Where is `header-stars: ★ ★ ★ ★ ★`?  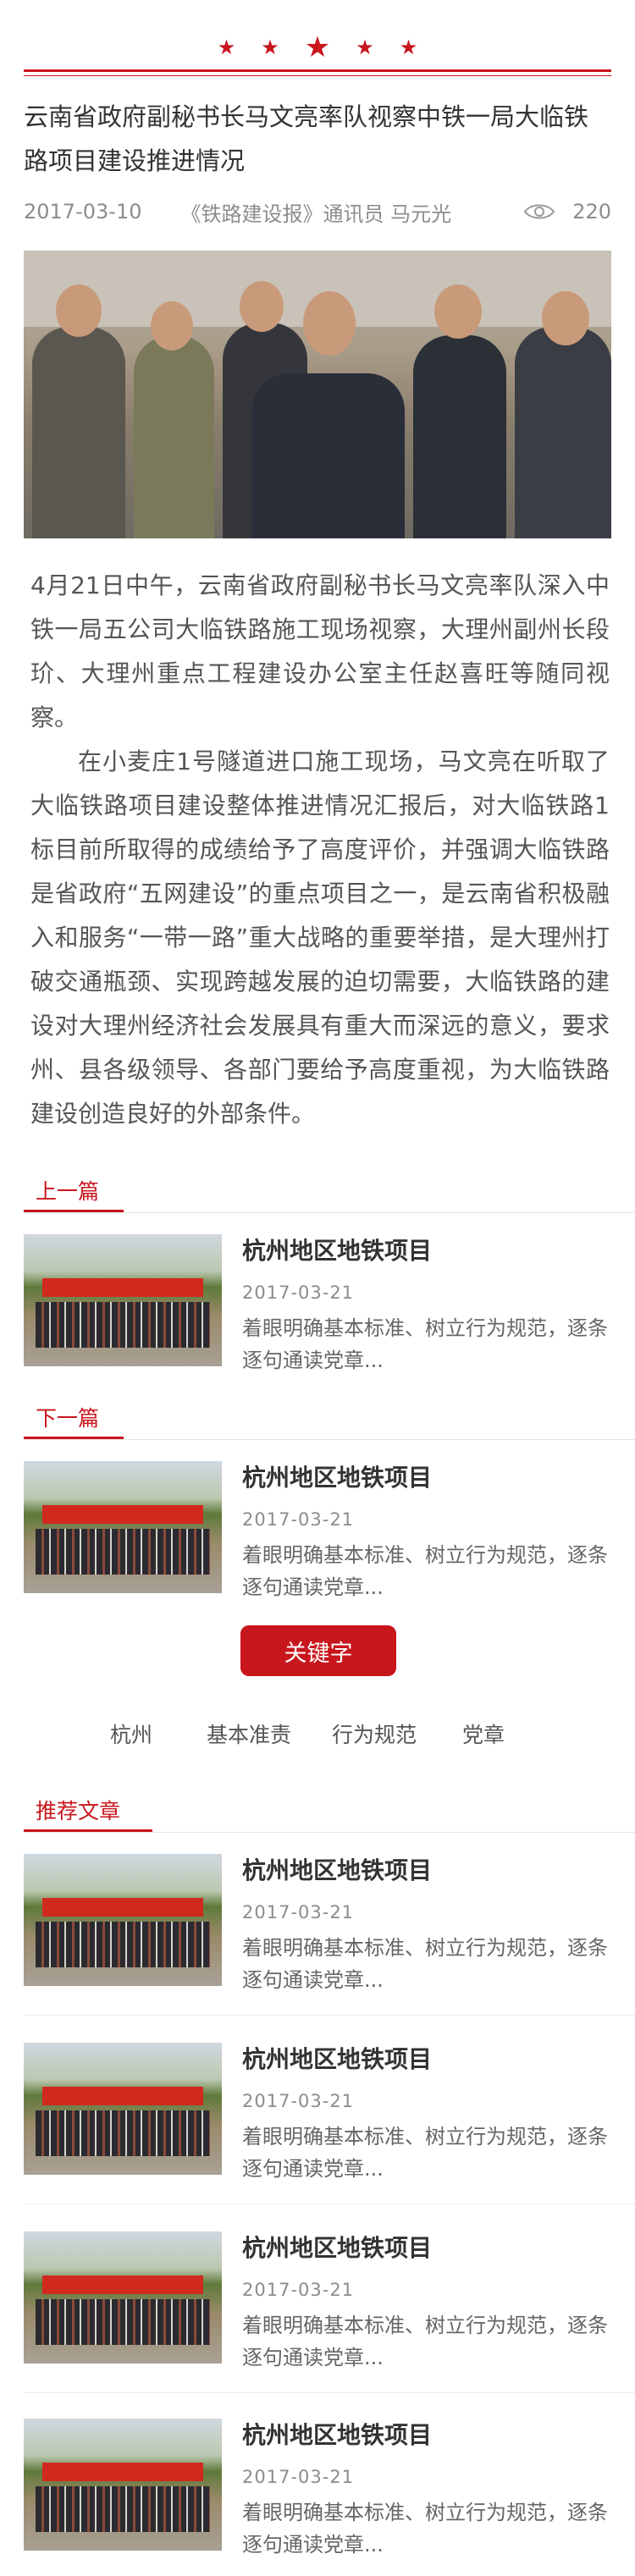 header-stars: ★ ★ ★ ★ ★ is located at coordinates (317, 47).